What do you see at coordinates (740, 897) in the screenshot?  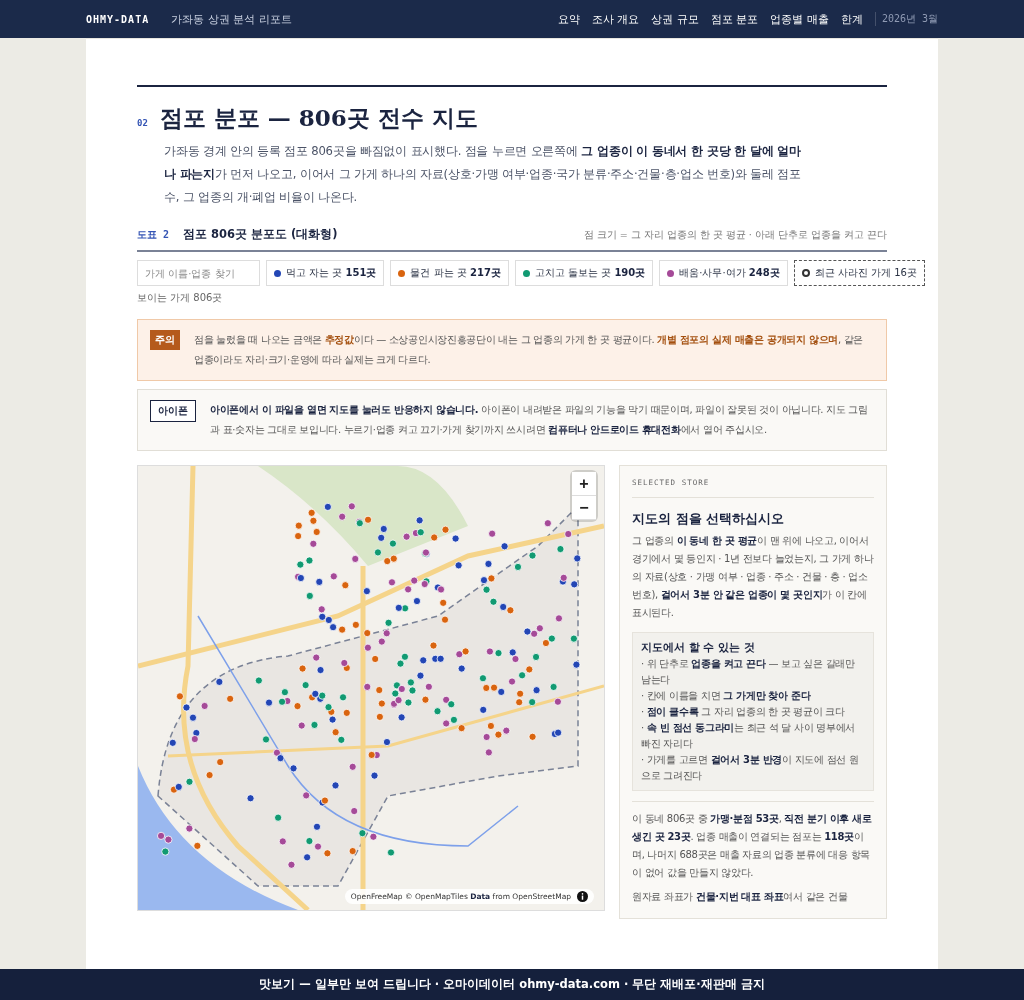 I see `stats-paragraph: 원자료 좌표가 건물·지번 대표 좌표여서 같은 건물` at bounding box center [740, 897].